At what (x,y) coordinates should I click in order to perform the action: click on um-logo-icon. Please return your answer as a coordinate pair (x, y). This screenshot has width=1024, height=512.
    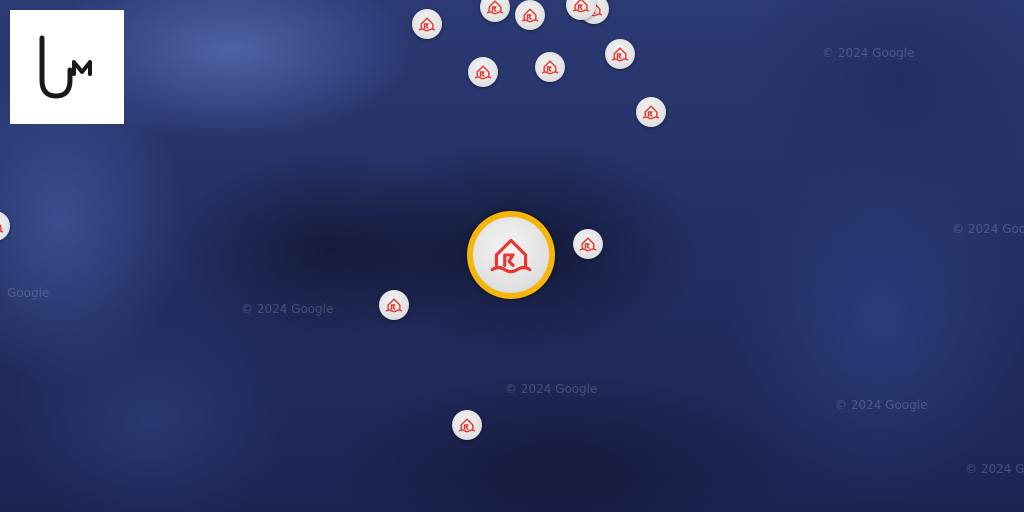
    Looking at the image, I should click on (65, 67).